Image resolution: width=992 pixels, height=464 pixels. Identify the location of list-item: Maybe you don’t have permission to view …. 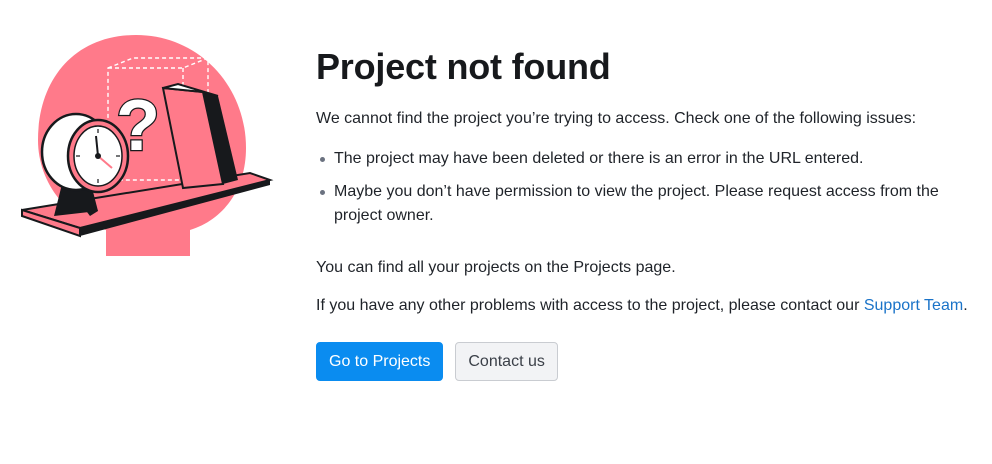
(648, 204).